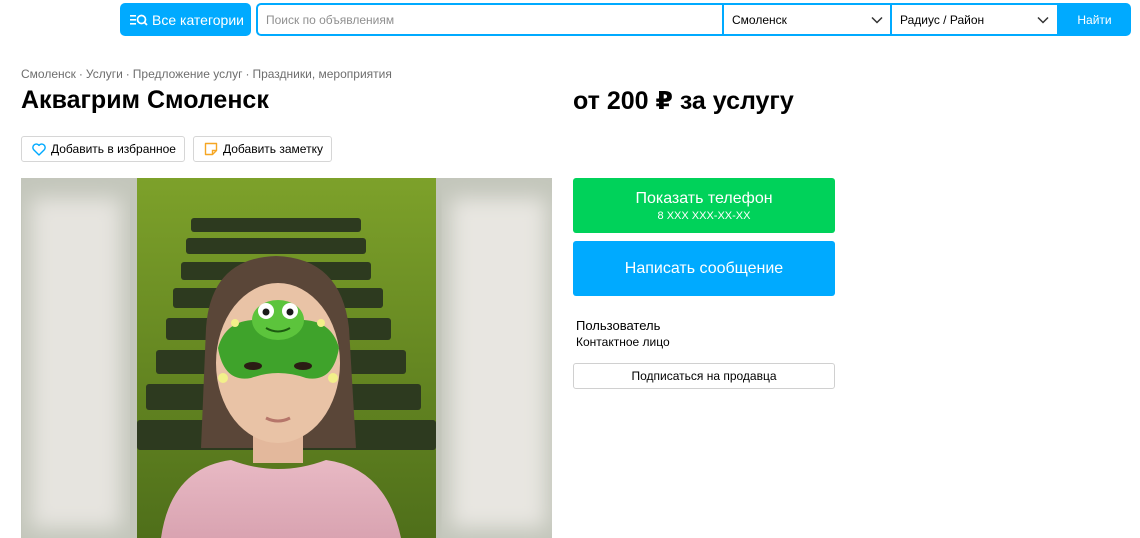 The image size is (1140, 538). What do you see at coordinates (104, 74) in the screenshot?
I see `breadcrumb-link: Услуги` at bounding box center [104, 74].